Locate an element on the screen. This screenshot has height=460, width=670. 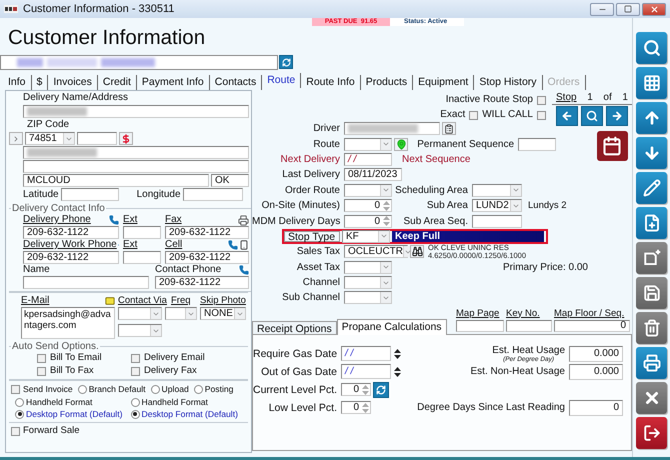
field-label: Cell is located at coordinates (173, 245).